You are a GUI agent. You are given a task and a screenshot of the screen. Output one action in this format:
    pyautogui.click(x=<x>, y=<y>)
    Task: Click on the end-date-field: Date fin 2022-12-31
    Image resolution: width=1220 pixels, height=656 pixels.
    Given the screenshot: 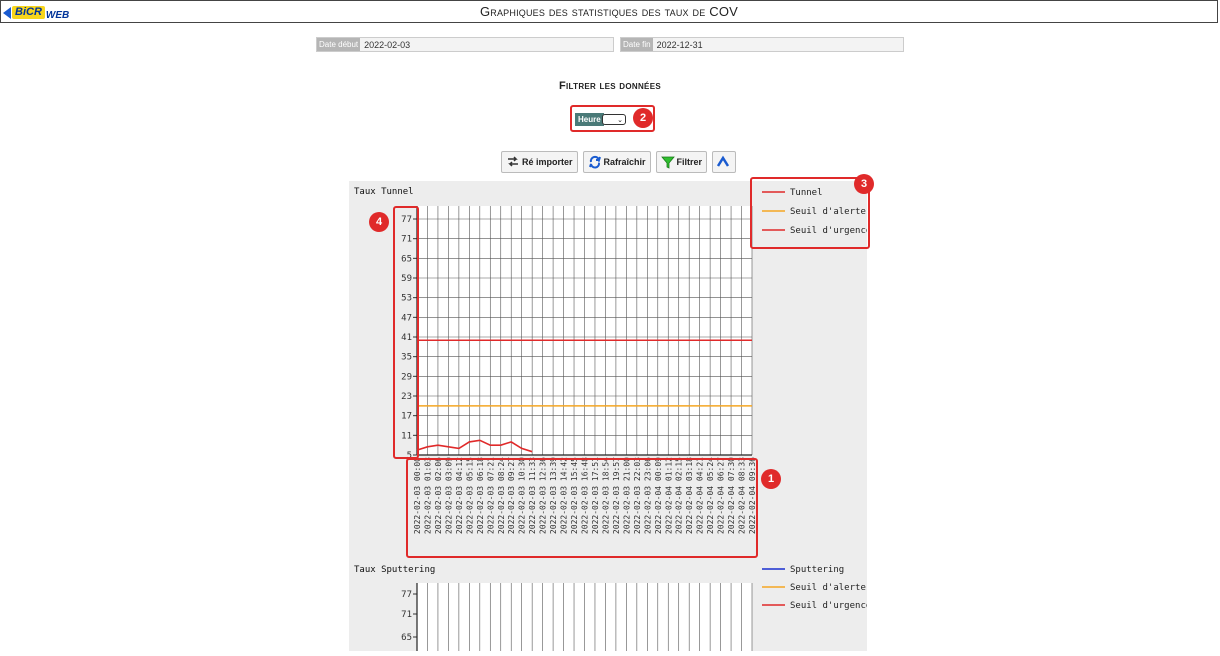 What is the action you would take?
    pyautogui.click(x=762, y=44)
    